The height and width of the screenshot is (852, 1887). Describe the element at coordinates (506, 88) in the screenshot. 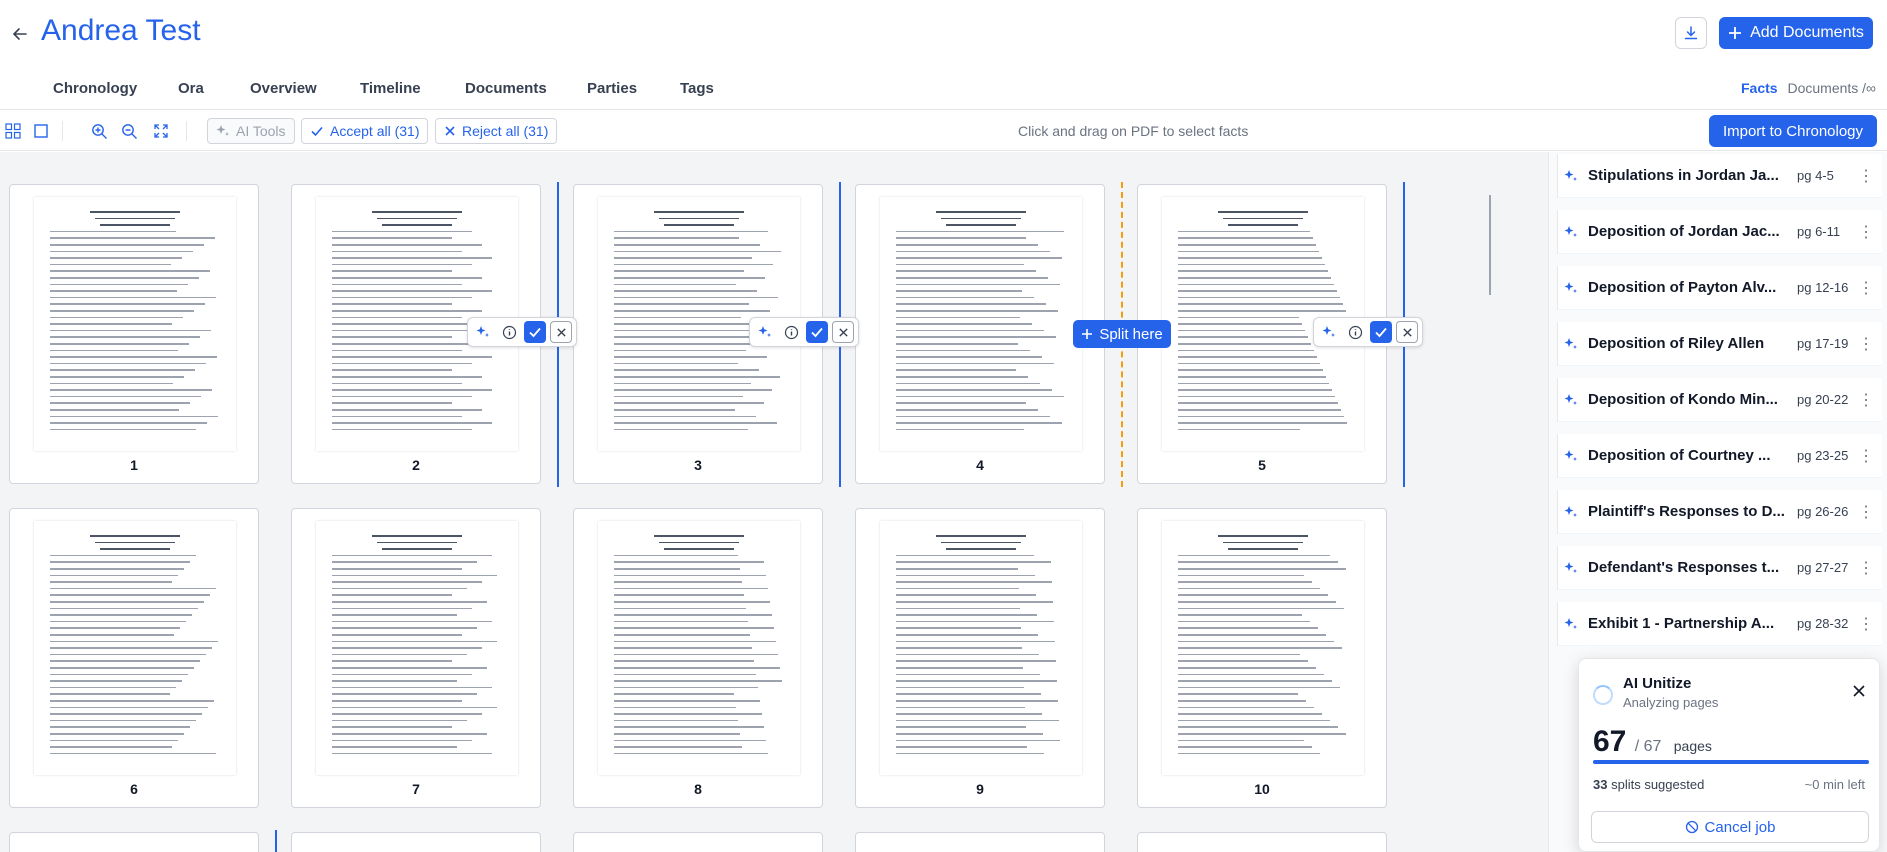

I see `tab-documents: Documents` at that location.